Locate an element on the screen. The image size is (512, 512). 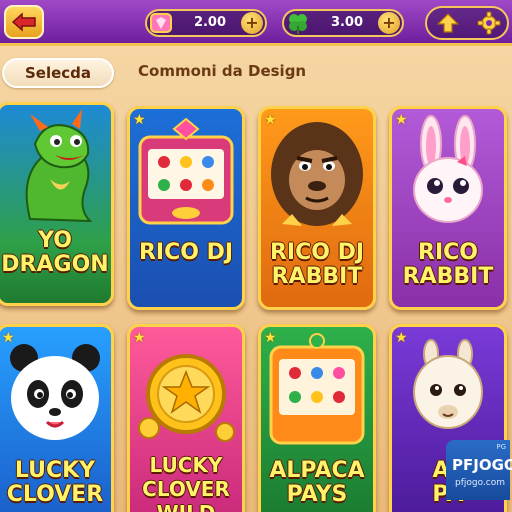
game-card-lucky-clover-wild: ★ LUCKYCLOVER WILD is located at coordinates (186, 418).